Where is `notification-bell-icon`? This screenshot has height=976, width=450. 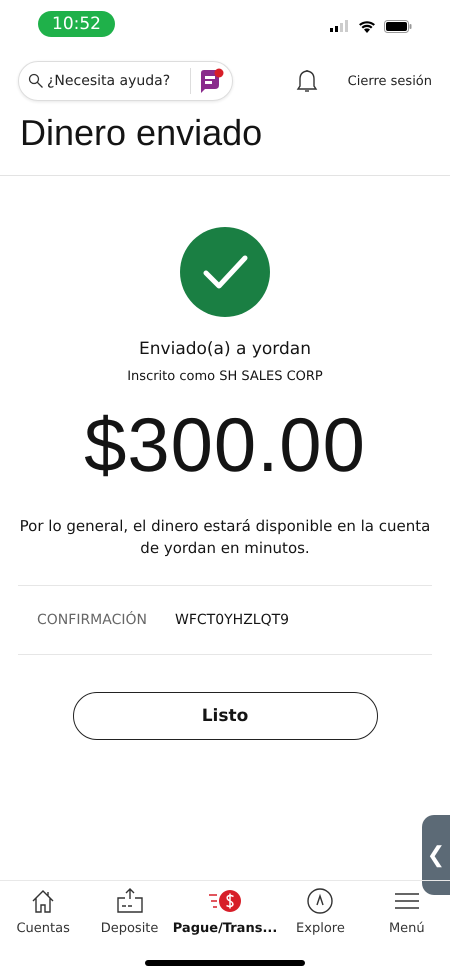 notification-bell-icon is located at coordinates (307, 81).